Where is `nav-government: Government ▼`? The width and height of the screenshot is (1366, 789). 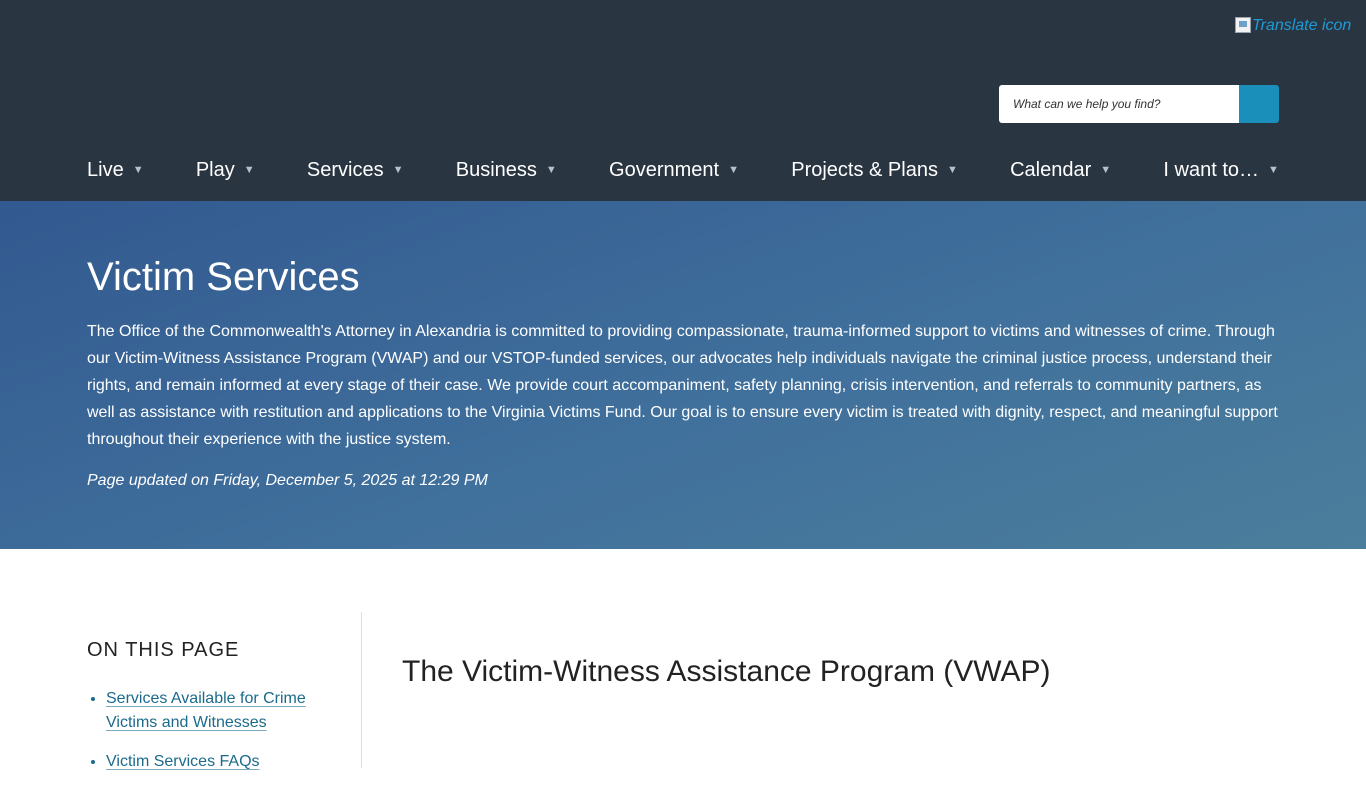 nav-government: Government ▼ is located at coordinates (674, 170).